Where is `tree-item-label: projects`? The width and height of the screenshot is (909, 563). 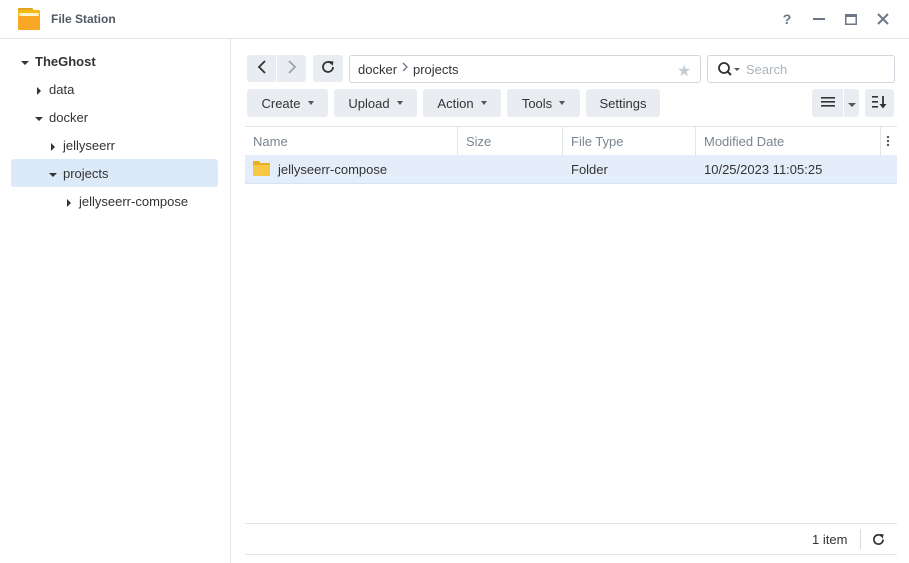
tree-item-label: projects is located at coordinates (86, 173).